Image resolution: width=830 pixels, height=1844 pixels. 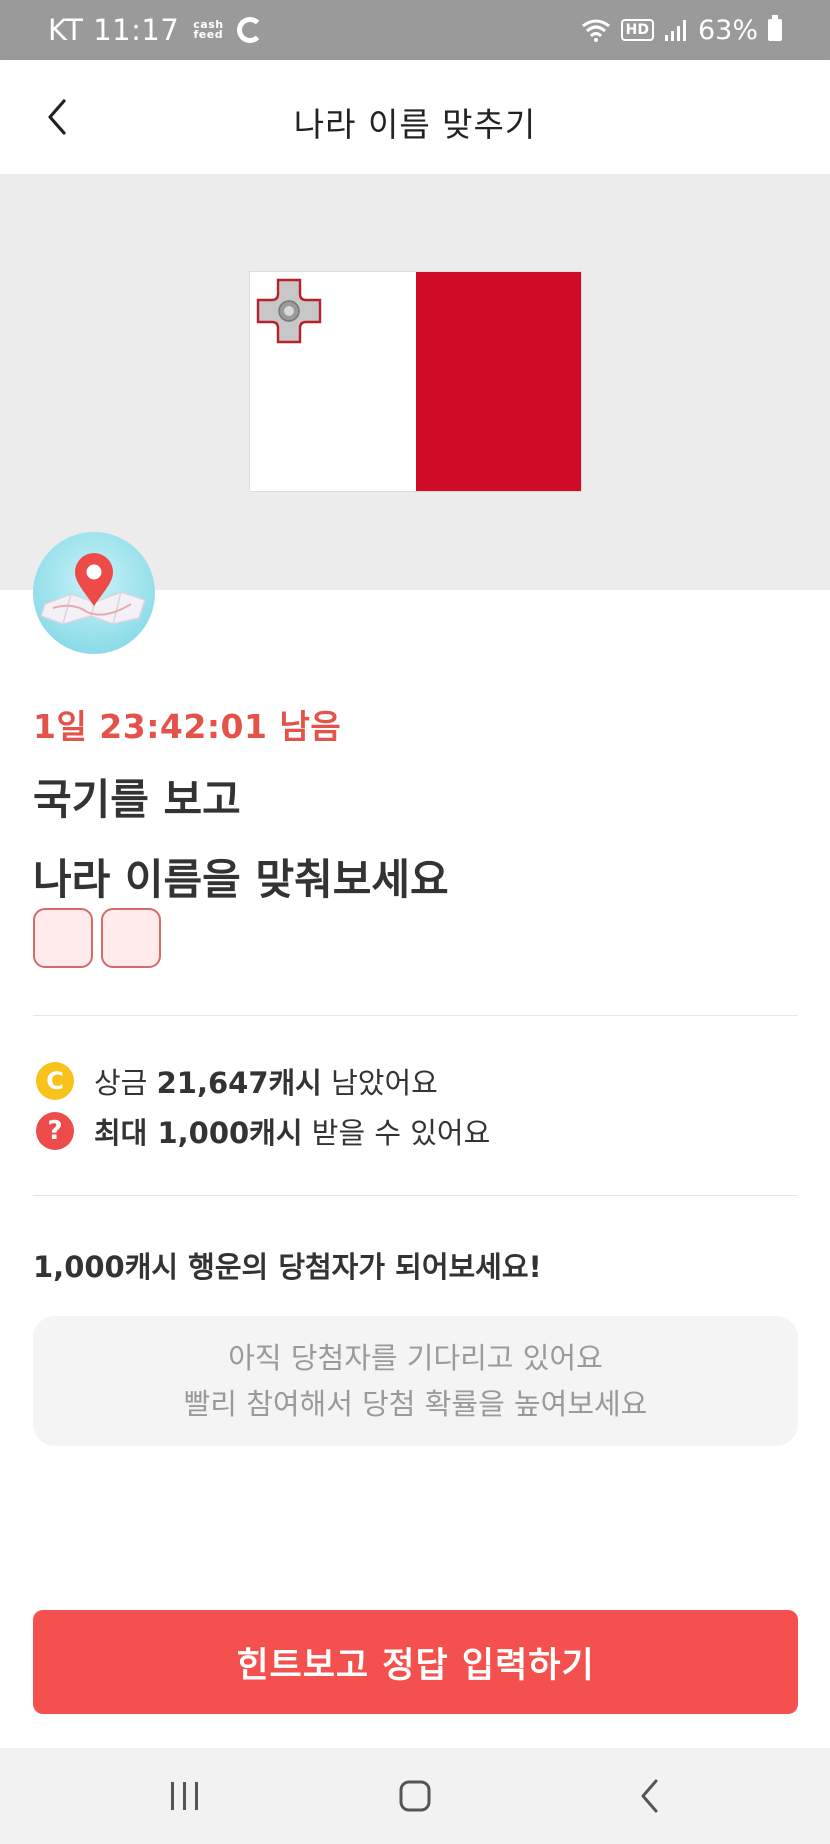 I want to click on question-mark-icon: ?, so click(x=55, y=1131).